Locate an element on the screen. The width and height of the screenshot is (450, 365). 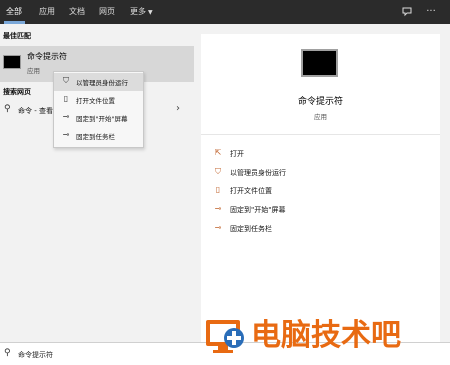
command-prompt-icon is located at coordinates (12, 62).